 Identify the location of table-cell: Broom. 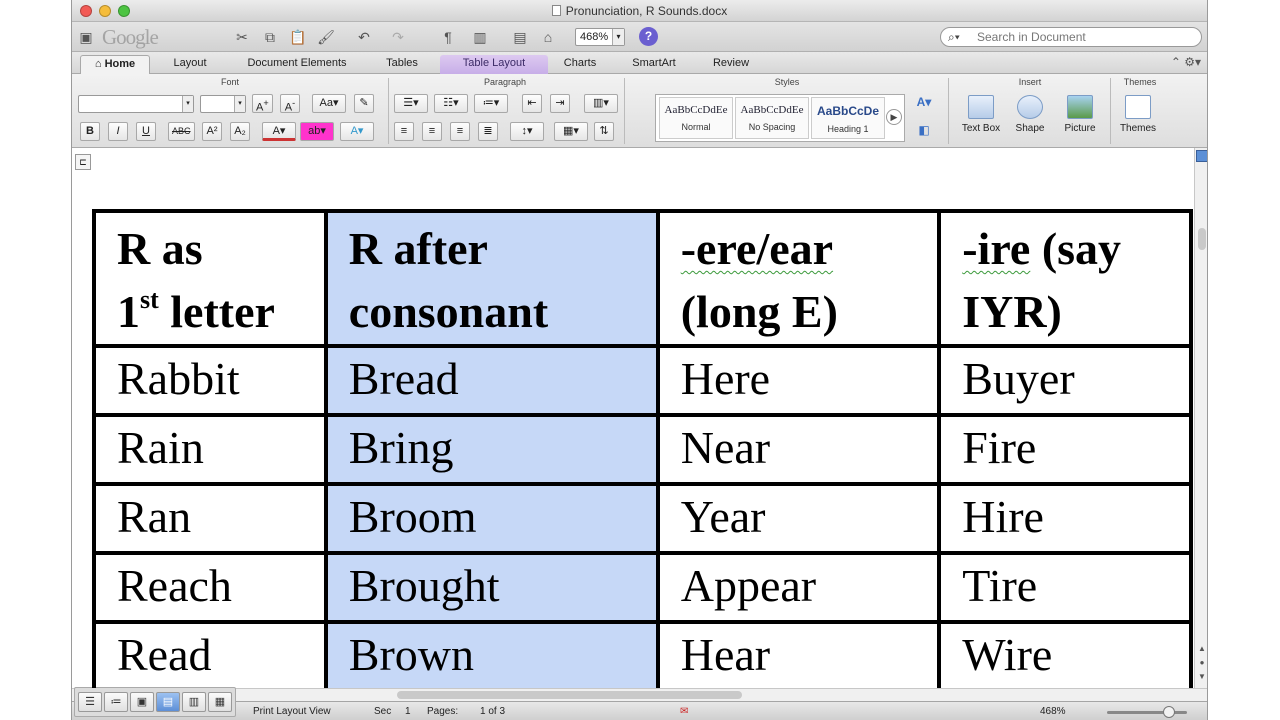
(491, 518).